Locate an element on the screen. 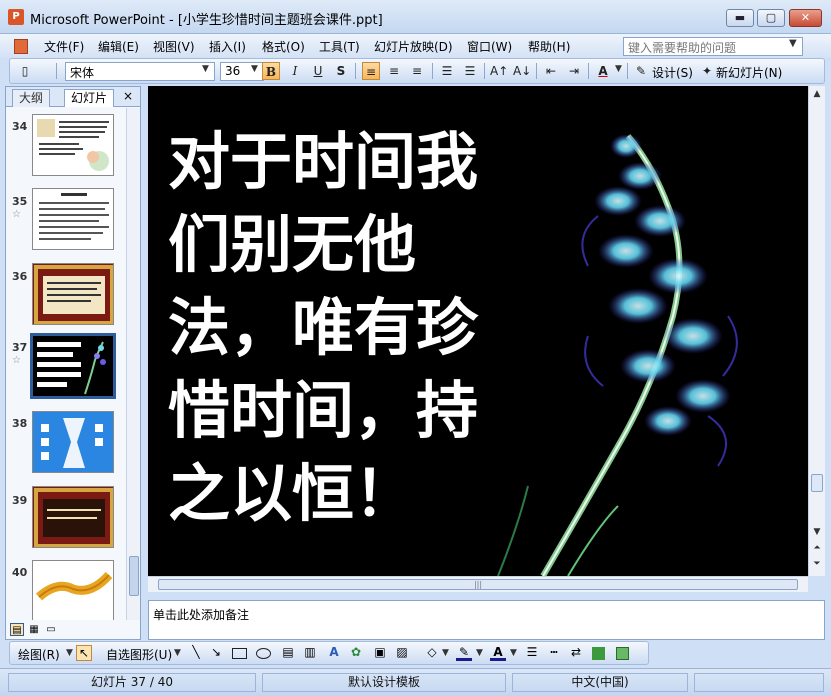 Image resolution: width=831 pixels, height=696 pixels. slide-text-line: 惜时间，持 is located at coordinates (323, 410).